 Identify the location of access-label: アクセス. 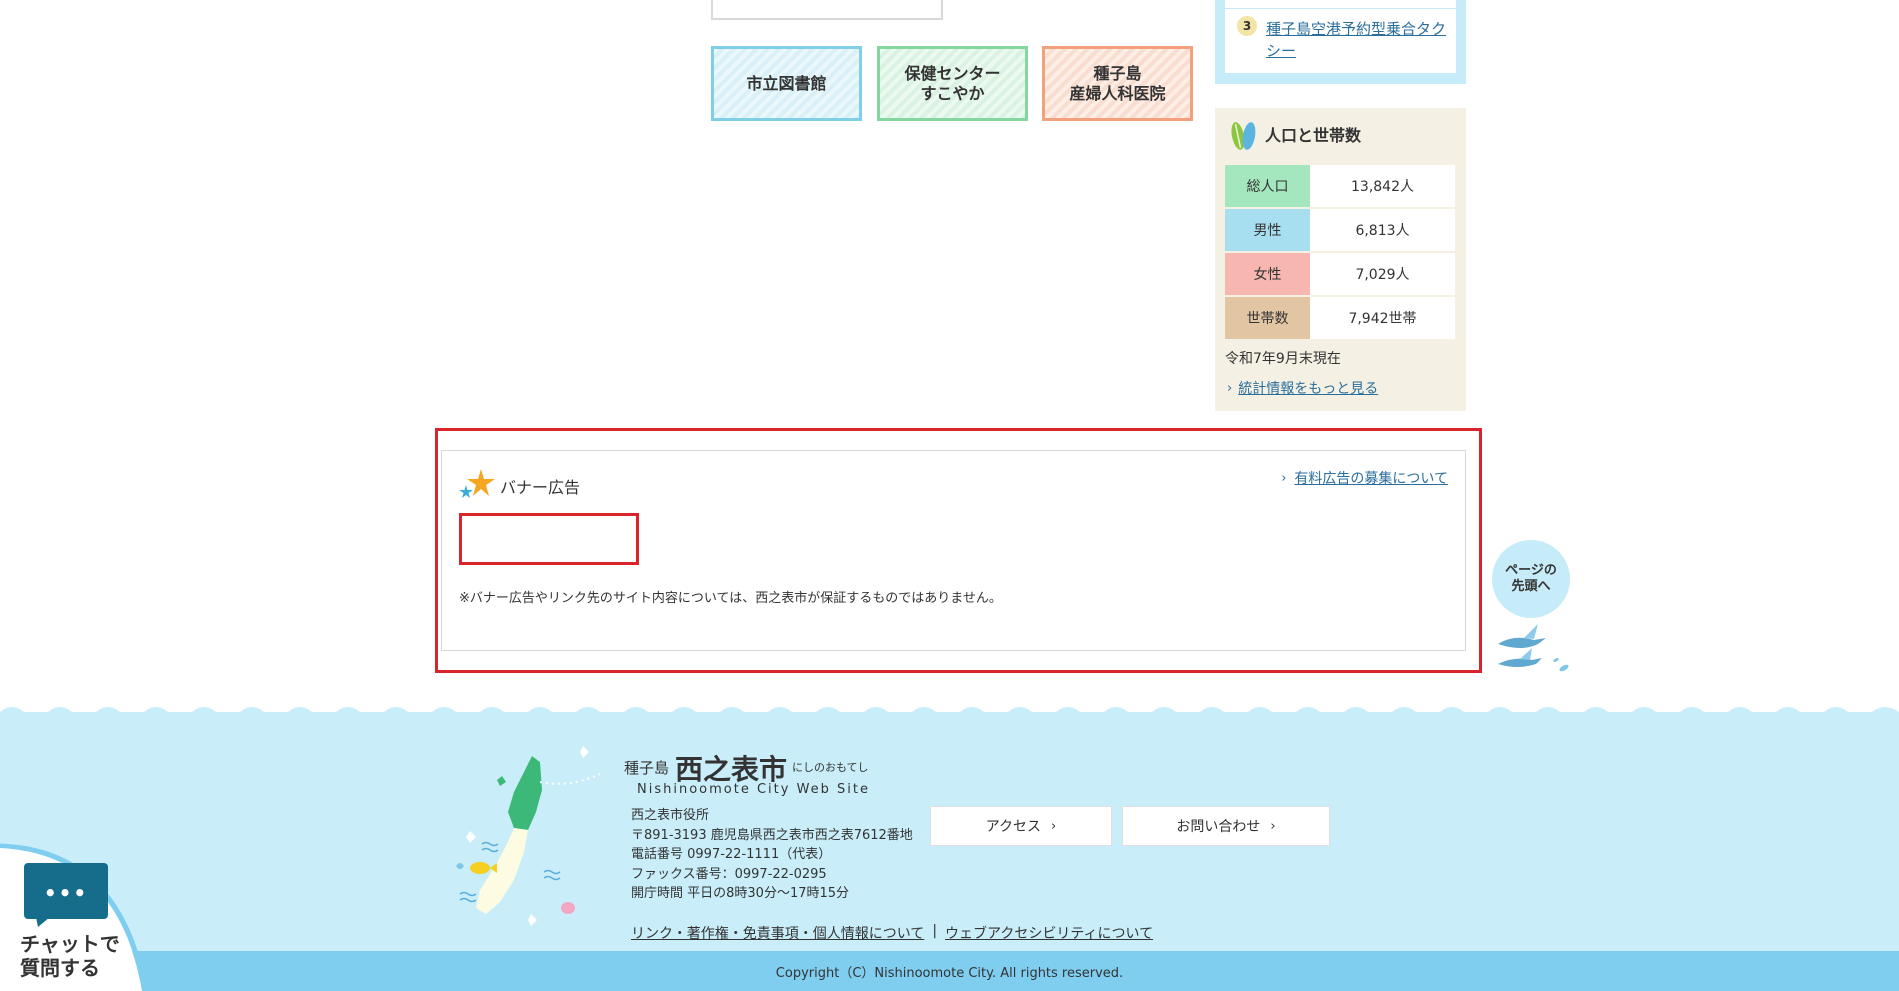
(1013, 827).